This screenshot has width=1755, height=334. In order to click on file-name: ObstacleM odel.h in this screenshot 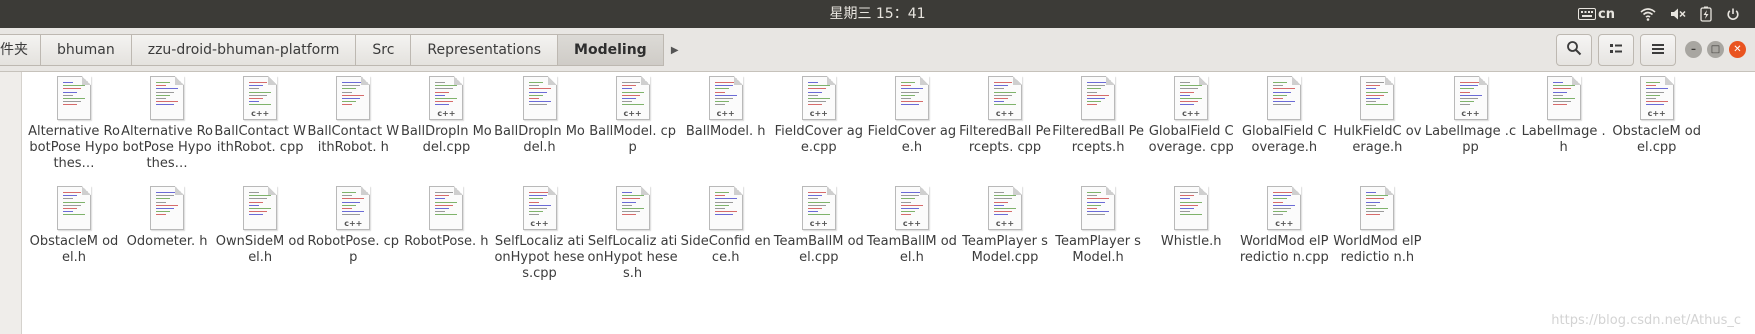, I will do `click(74, 249)`.